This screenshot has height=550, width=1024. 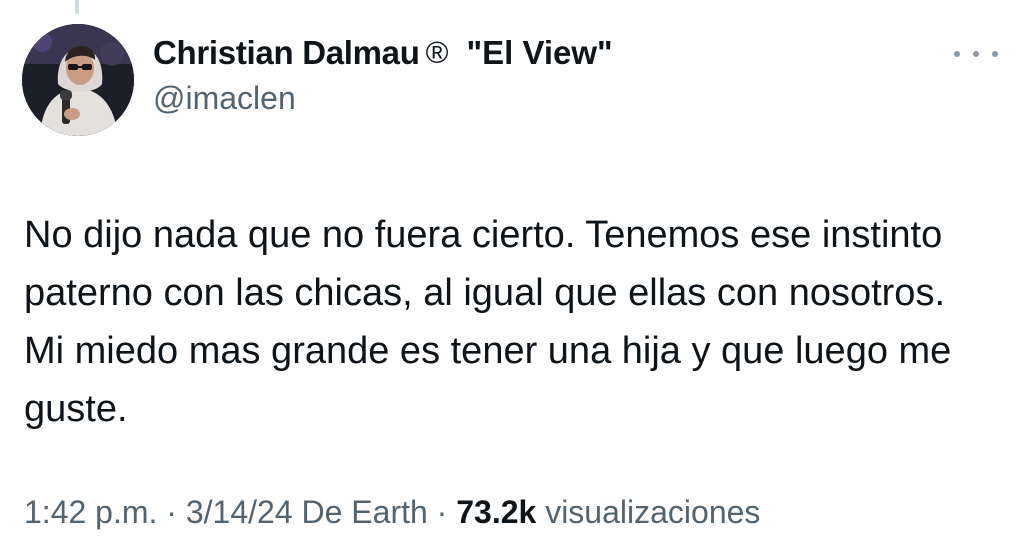 I want to click on thread-connector-line, so click(x=77, y=7).